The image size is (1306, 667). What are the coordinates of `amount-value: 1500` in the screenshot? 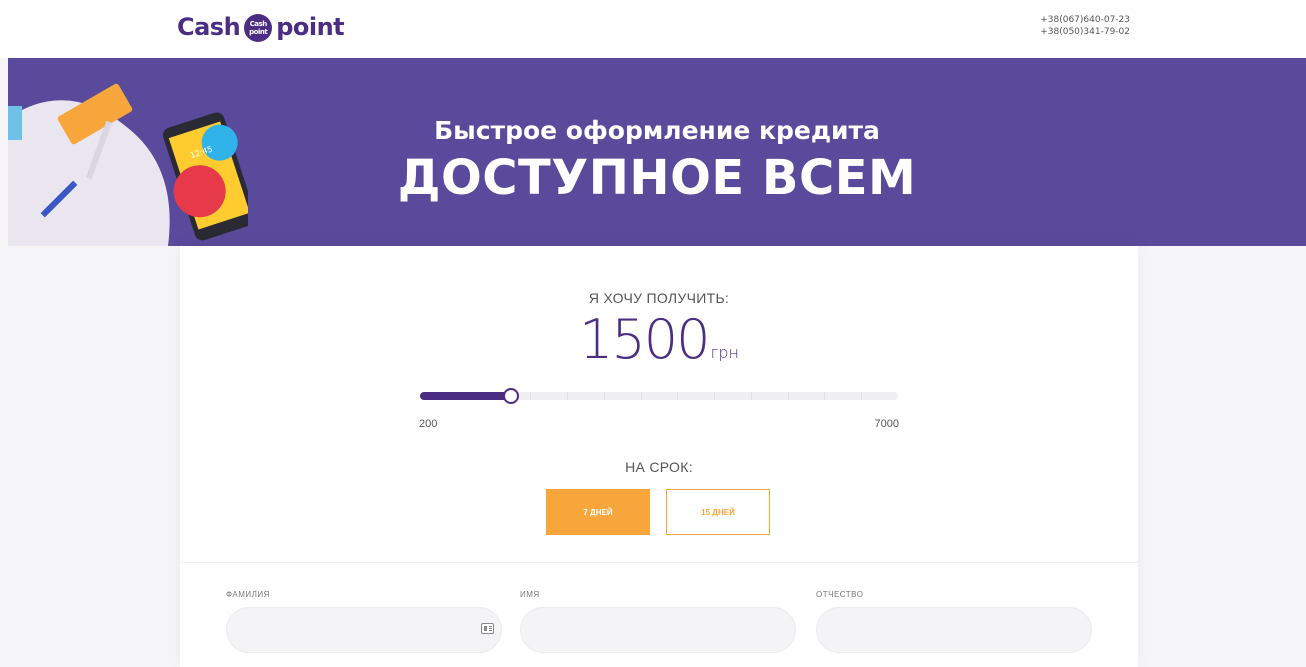 It's located at (644, 339).